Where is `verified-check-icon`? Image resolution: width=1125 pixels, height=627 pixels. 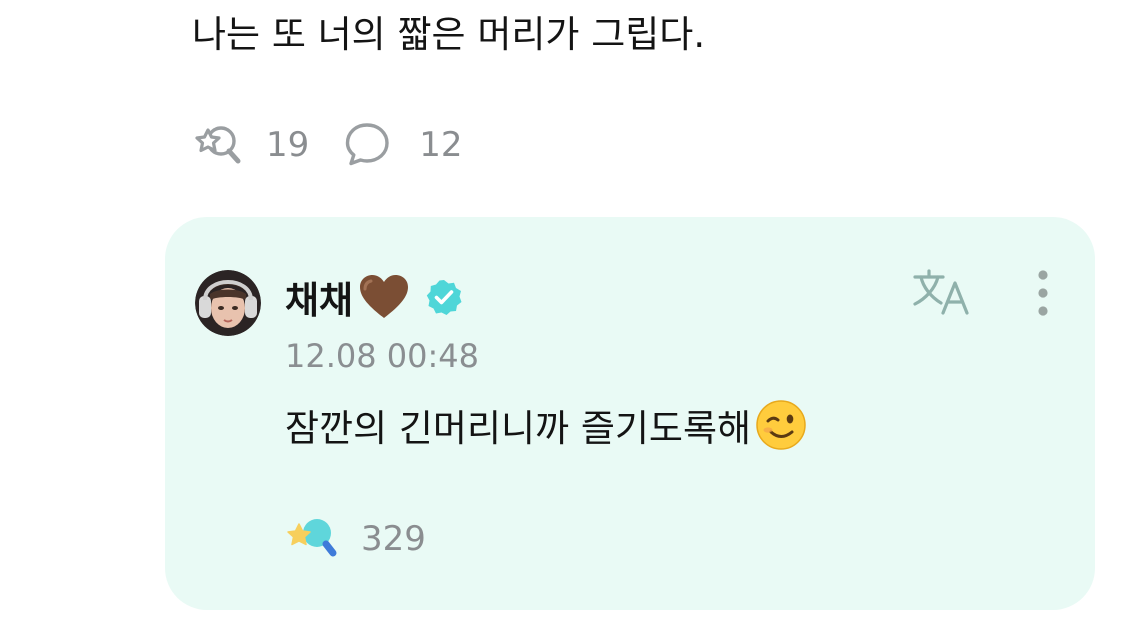
verified-check-icon is located at coordinates (444, 297).